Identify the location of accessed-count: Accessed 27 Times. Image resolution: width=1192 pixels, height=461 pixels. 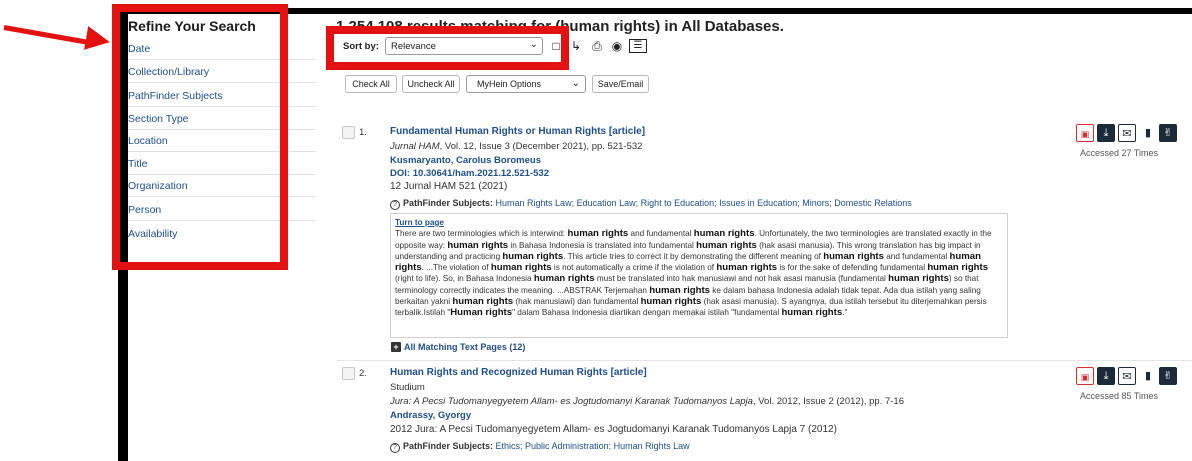
(1119, 153).